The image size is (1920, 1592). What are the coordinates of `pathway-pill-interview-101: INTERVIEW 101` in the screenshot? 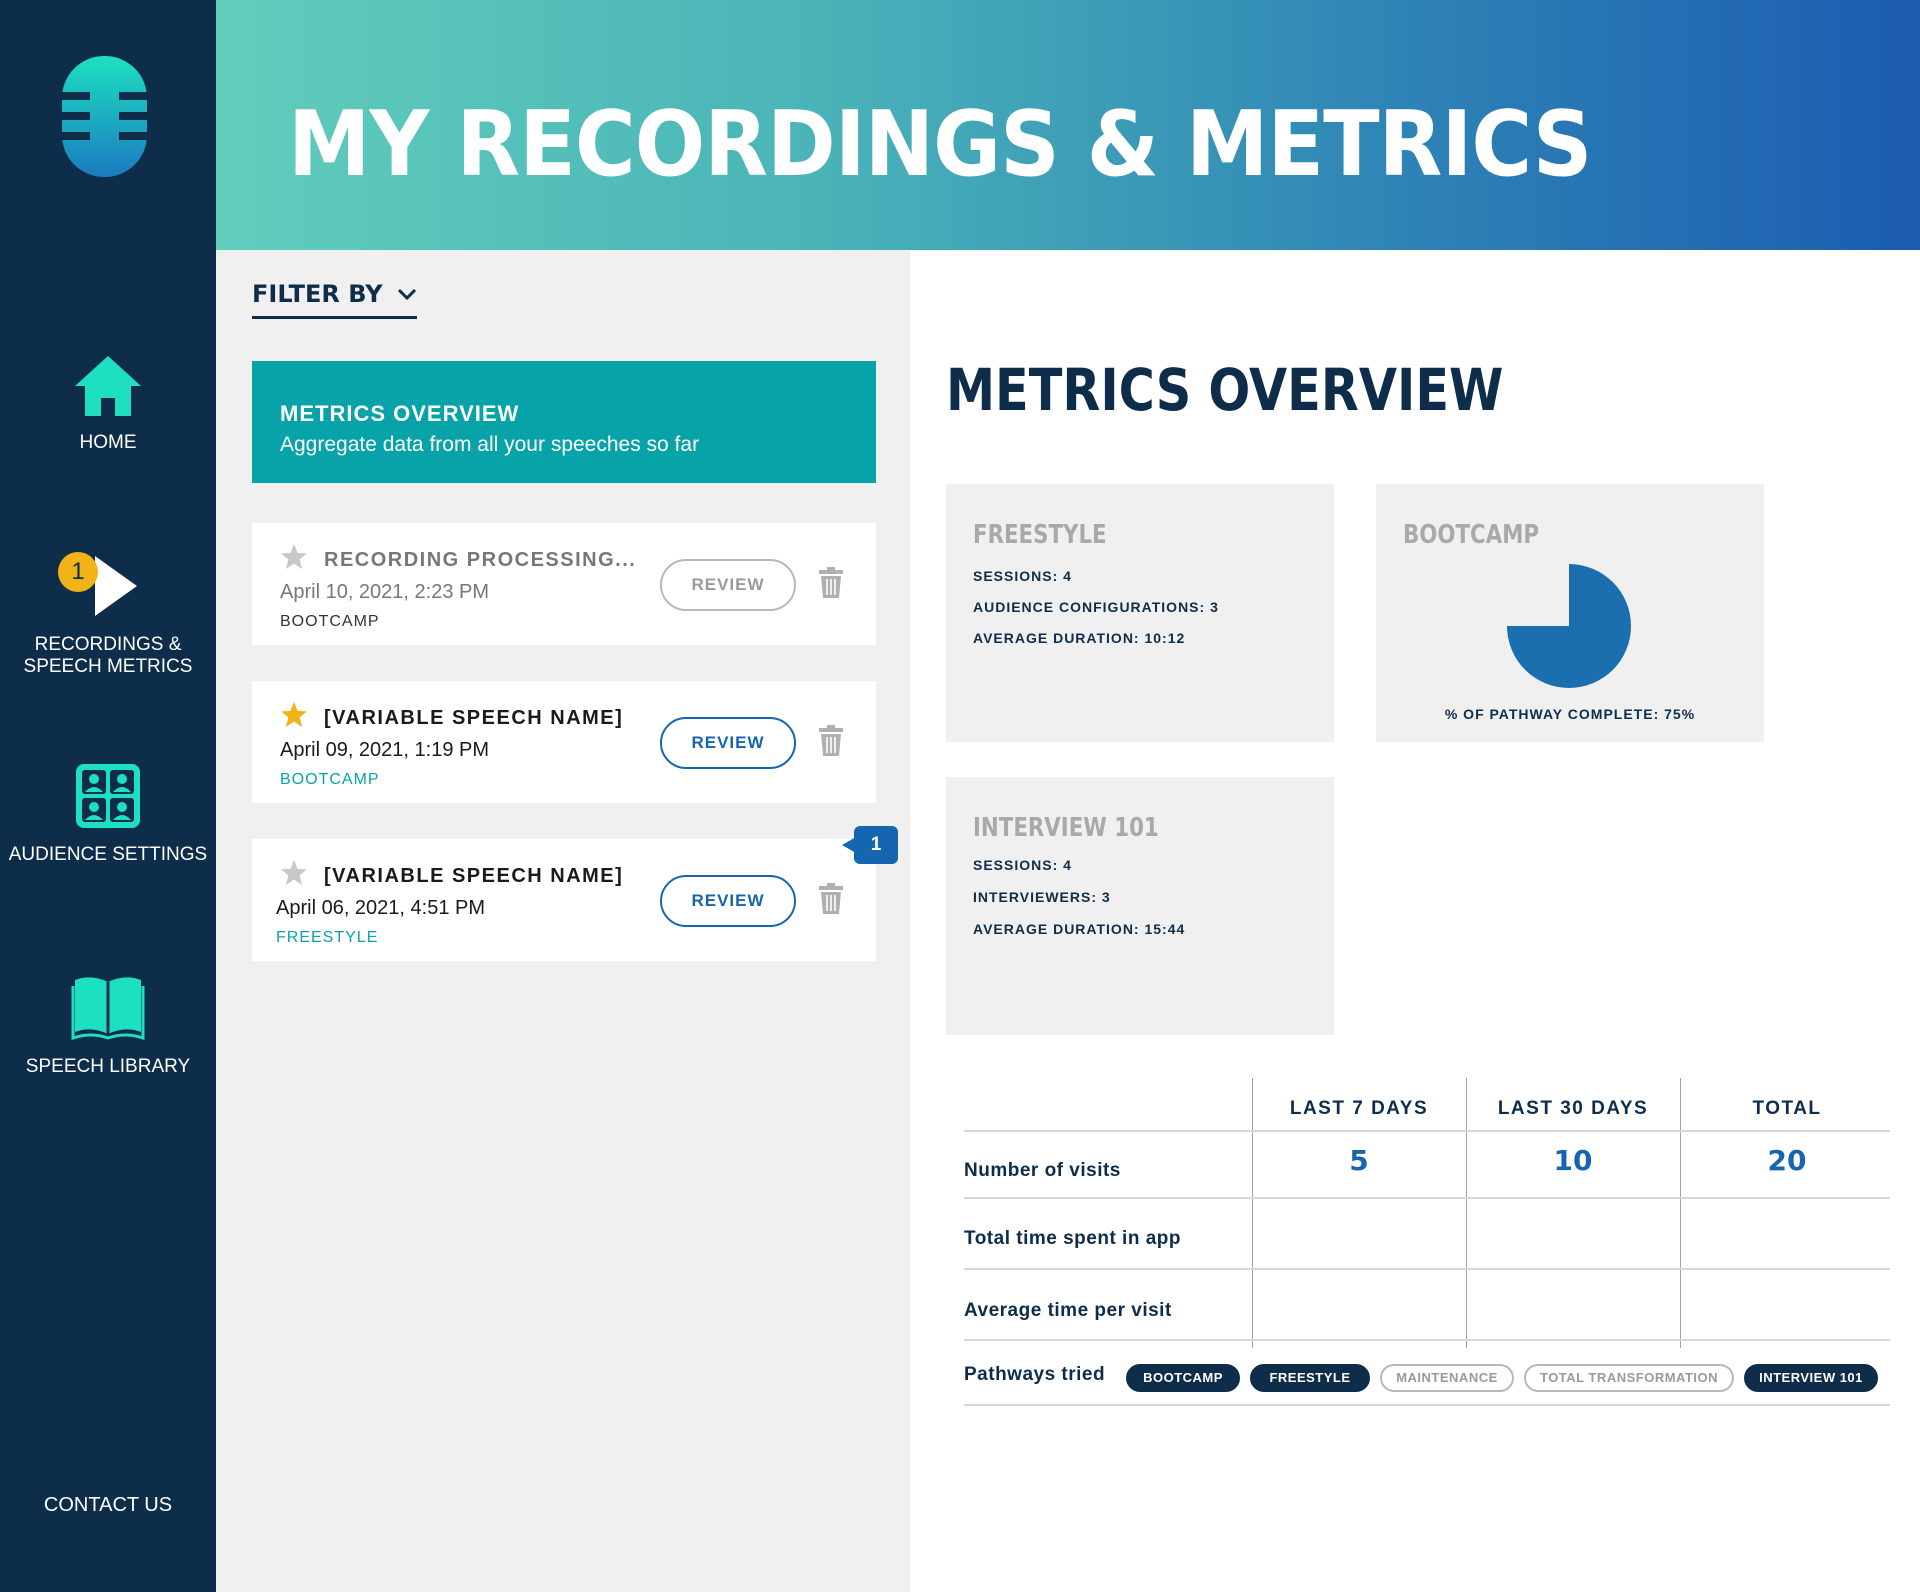 It's located at (1811, 1378).